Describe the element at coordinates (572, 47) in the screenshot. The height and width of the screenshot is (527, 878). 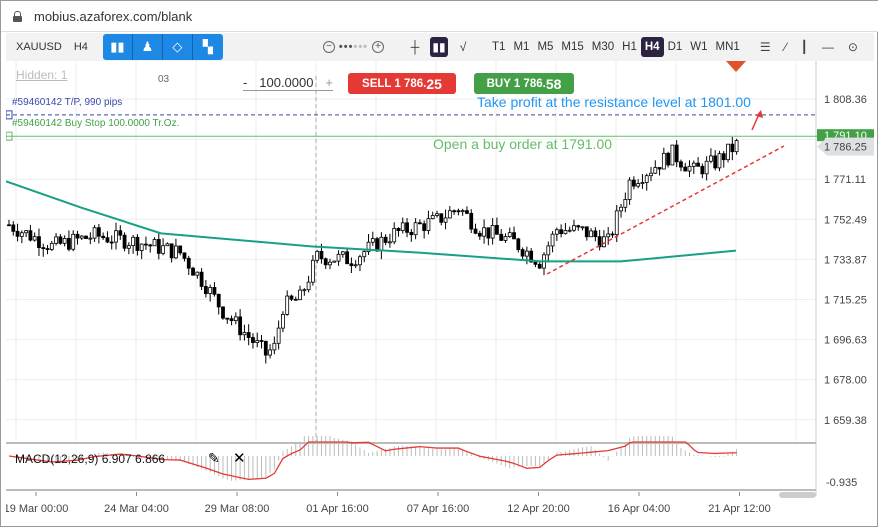
I see `timeframe-m15: M15` at that location.